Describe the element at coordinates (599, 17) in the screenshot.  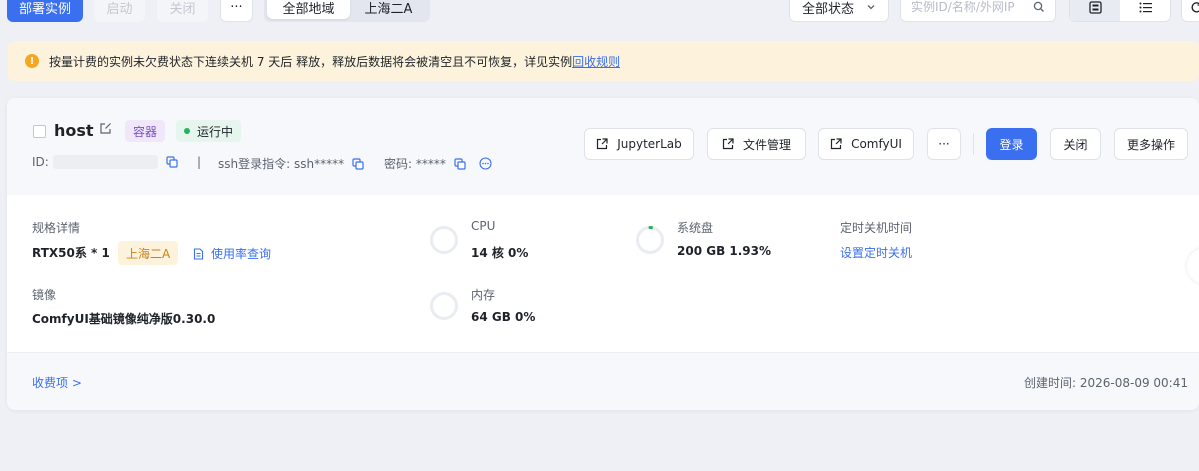
I see `toolbar: 部署实例 启动 关闭 ··· 全部地域 上海二A 全部状态` at that location.